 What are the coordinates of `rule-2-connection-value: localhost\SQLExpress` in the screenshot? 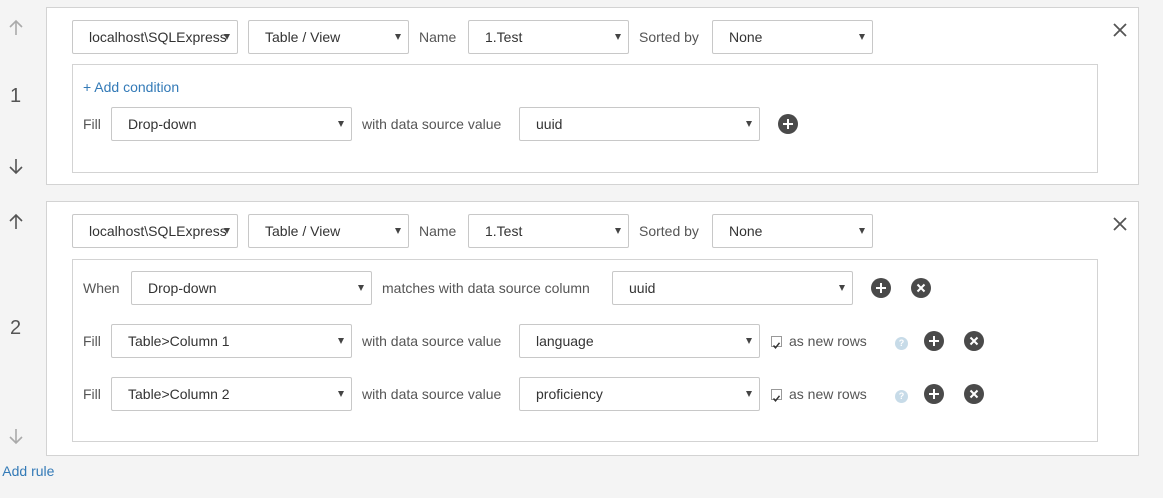 It's located at (158, 231).